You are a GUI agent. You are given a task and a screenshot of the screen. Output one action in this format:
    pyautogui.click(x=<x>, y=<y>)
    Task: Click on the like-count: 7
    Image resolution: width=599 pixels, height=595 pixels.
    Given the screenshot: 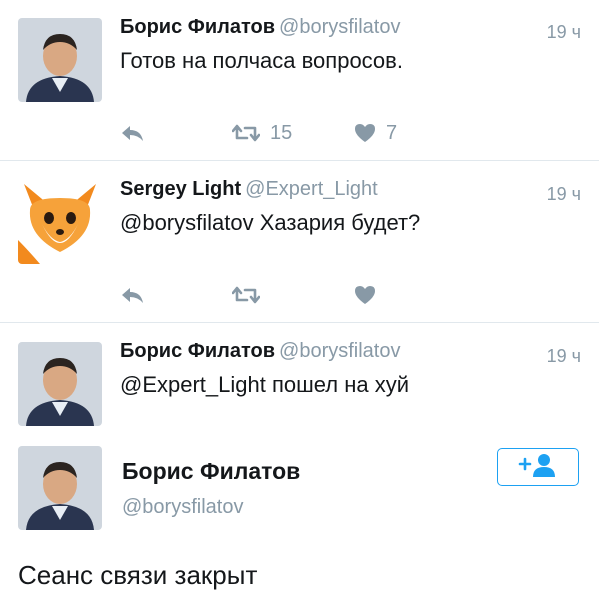 What is the action you would take?
    pyautogui.click(x=392, y=132)
    